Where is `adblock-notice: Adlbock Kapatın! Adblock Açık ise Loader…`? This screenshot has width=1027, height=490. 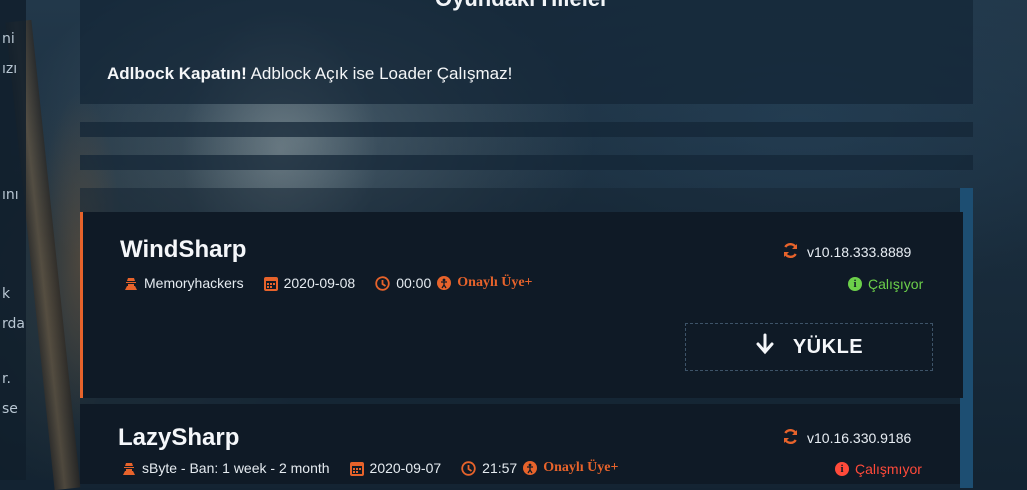 adblock-notice: Adlbock Kapatın! Adblock Açık ise Loader… is located at coordinates (309, 74).